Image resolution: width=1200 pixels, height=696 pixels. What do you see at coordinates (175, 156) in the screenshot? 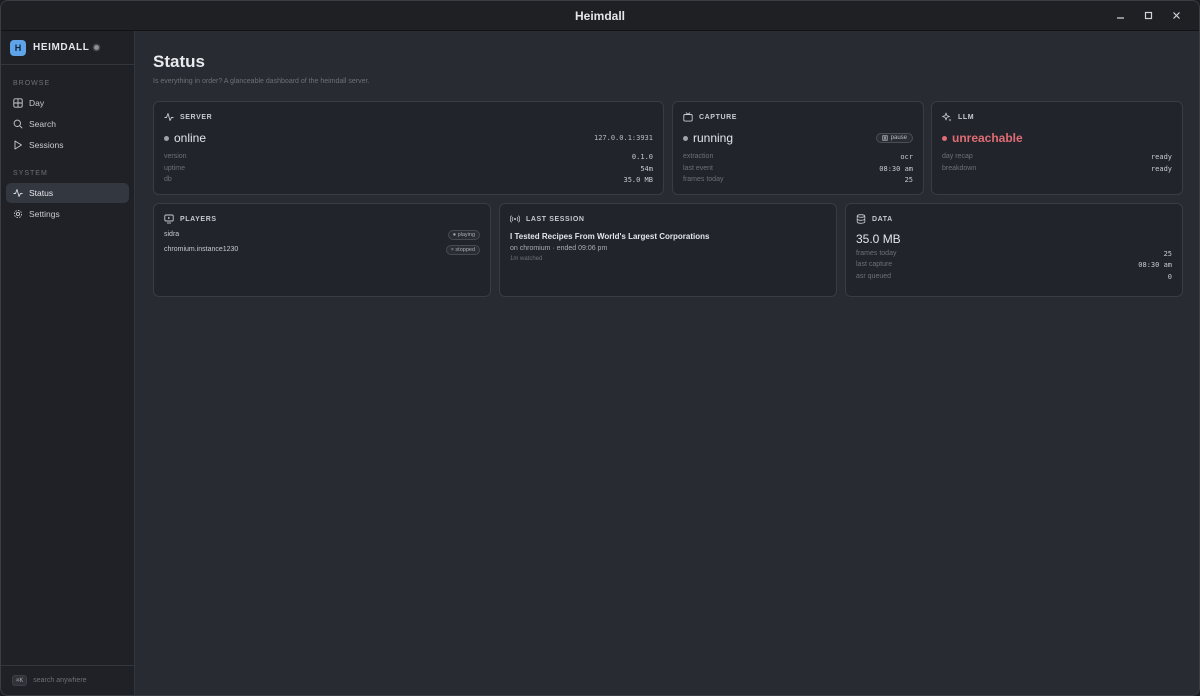
I see `kv-key: version` at bounding box center [175, 156].